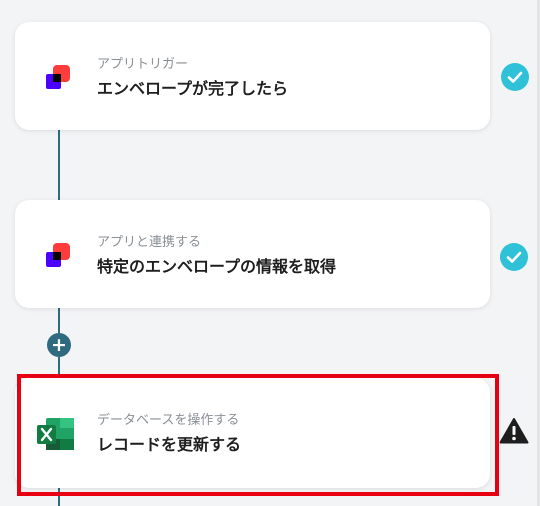 This screenshot has height=506, width=540. Describe the element at coordinates (169, 444) in the screenshot. I see `step-title: レコードを更新する` at that location.